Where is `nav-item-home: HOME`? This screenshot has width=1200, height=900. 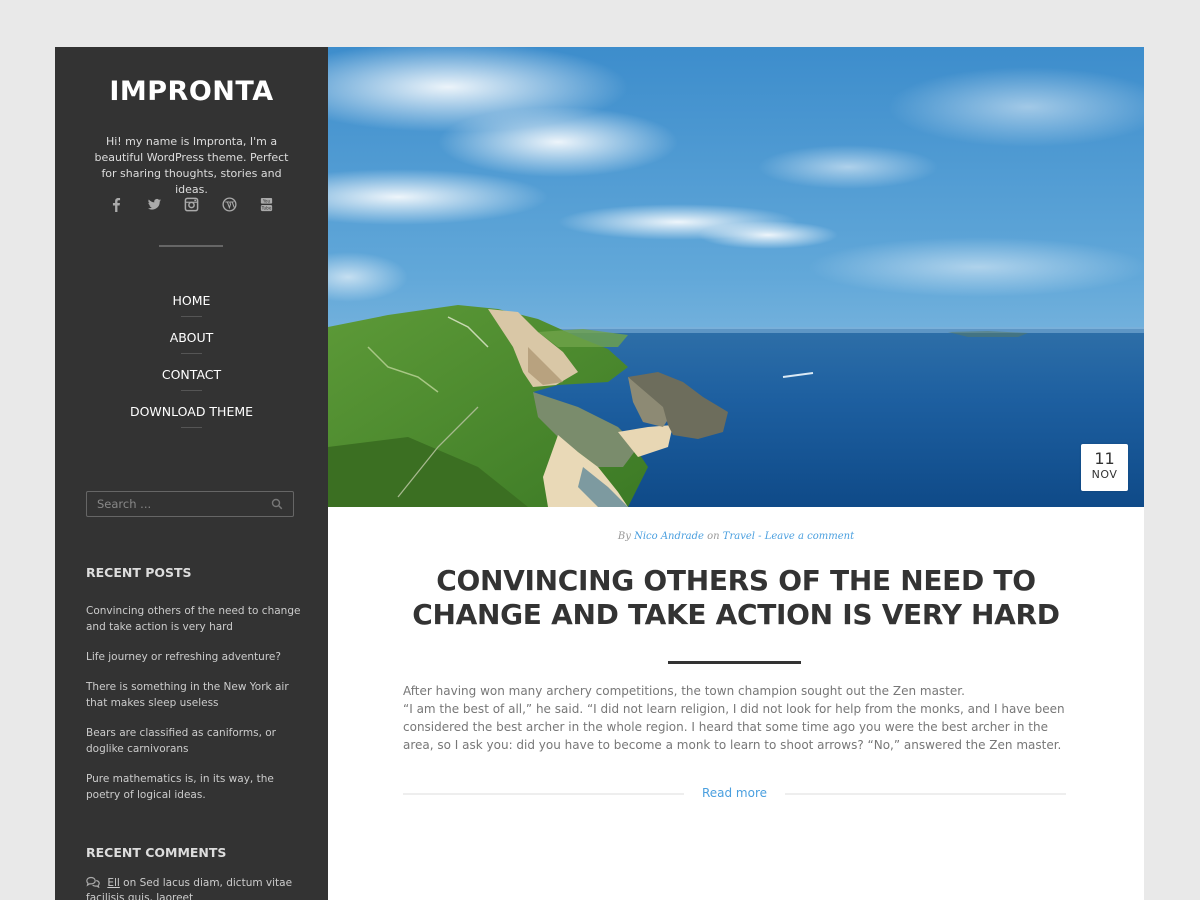
nav-item-home: HOME is located at coordinates (191, 308).